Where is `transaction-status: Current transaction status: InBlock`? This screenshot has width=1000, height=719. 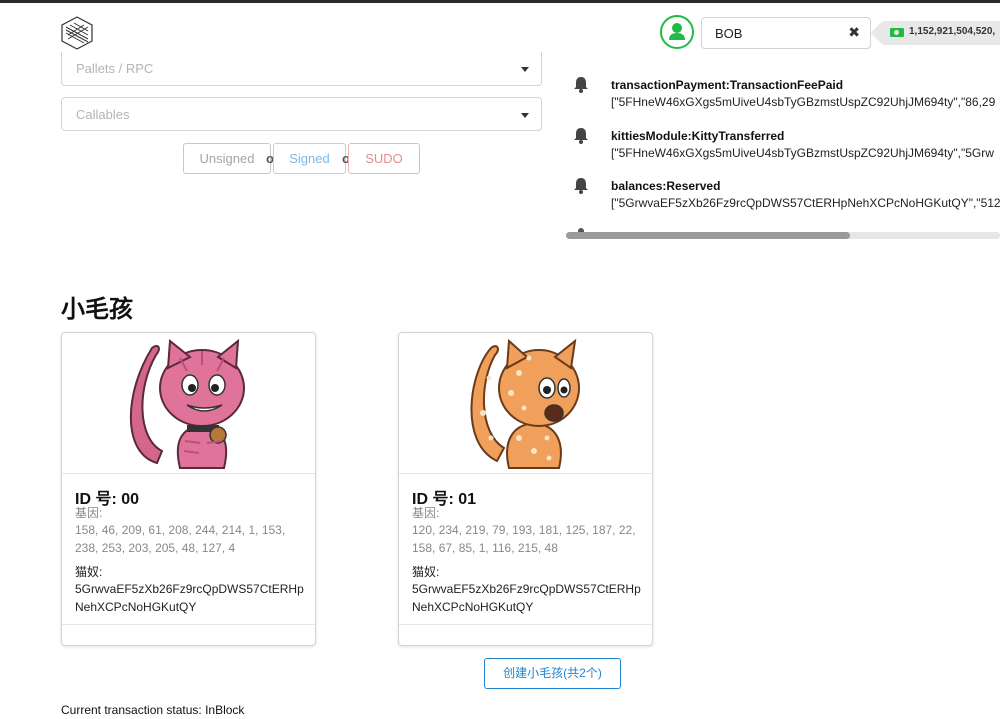 transaction-status: Current transaction status: InBlock is located at coordinates (153, 710).